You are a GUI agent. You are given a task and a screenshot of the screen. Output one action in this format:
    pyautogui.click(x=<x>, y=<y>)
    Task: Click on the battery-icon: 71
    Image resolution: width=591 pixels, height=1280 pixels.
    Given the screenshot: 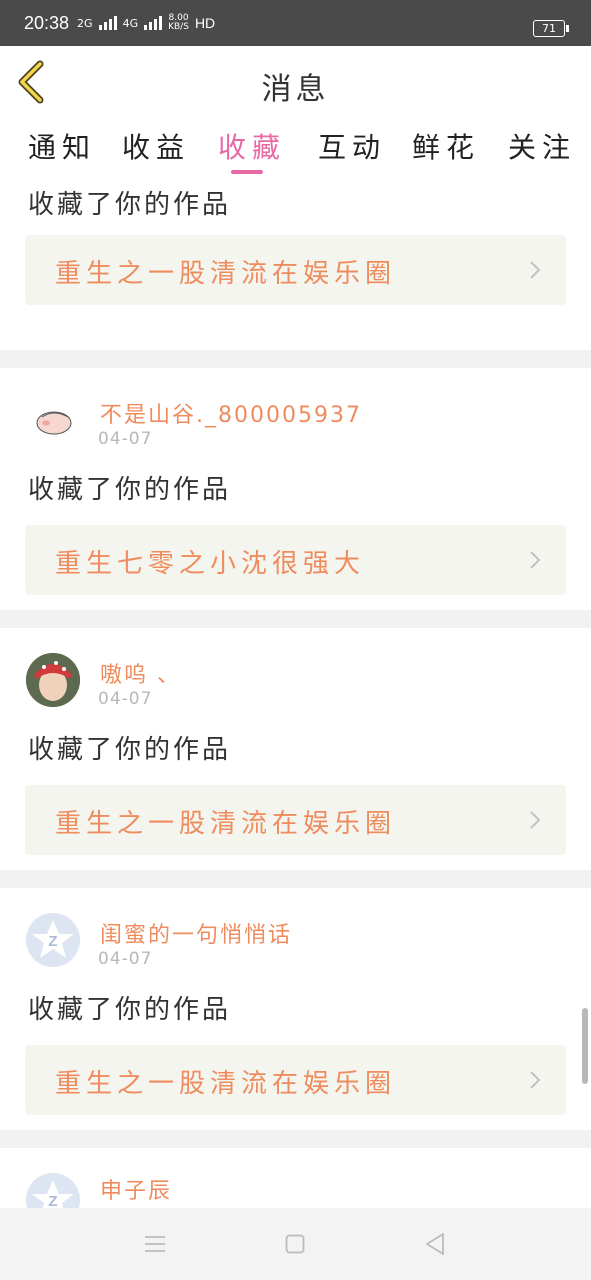 What is the action you would take?
    pyautogui.click(x=551, y=28)
    